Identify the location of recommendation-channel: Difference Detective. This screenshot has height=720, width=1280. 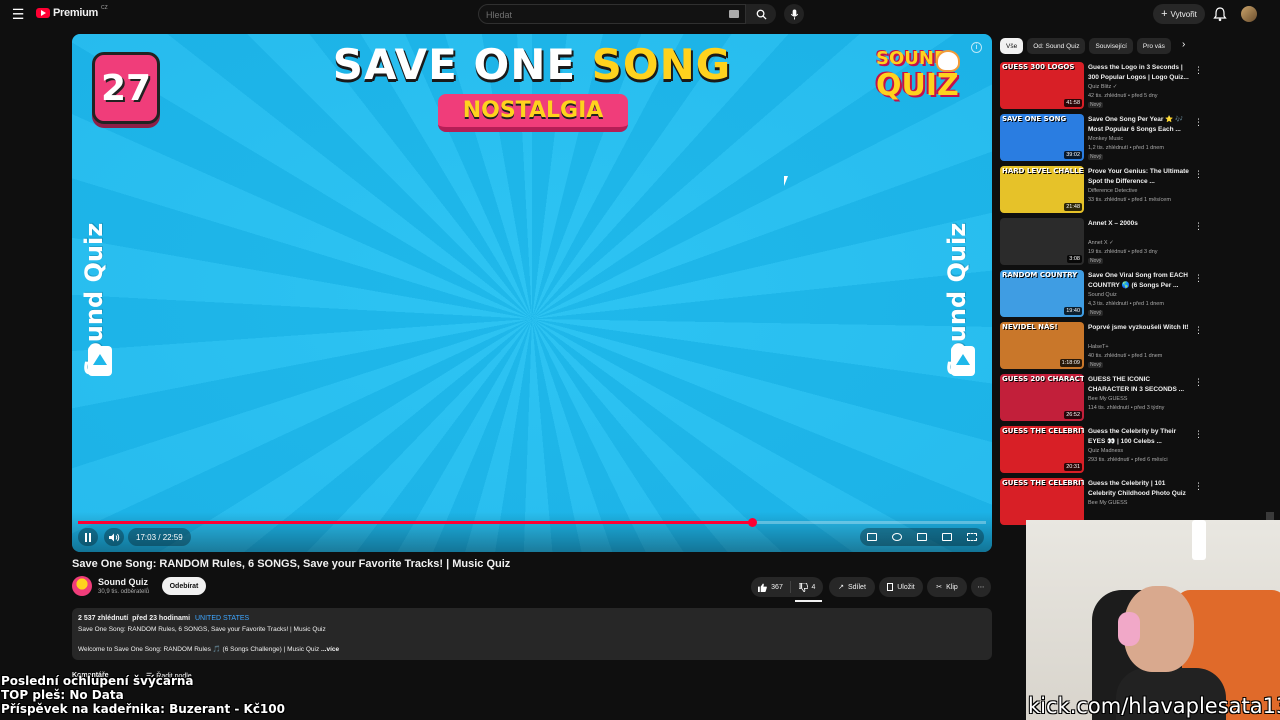
(1112, 191).